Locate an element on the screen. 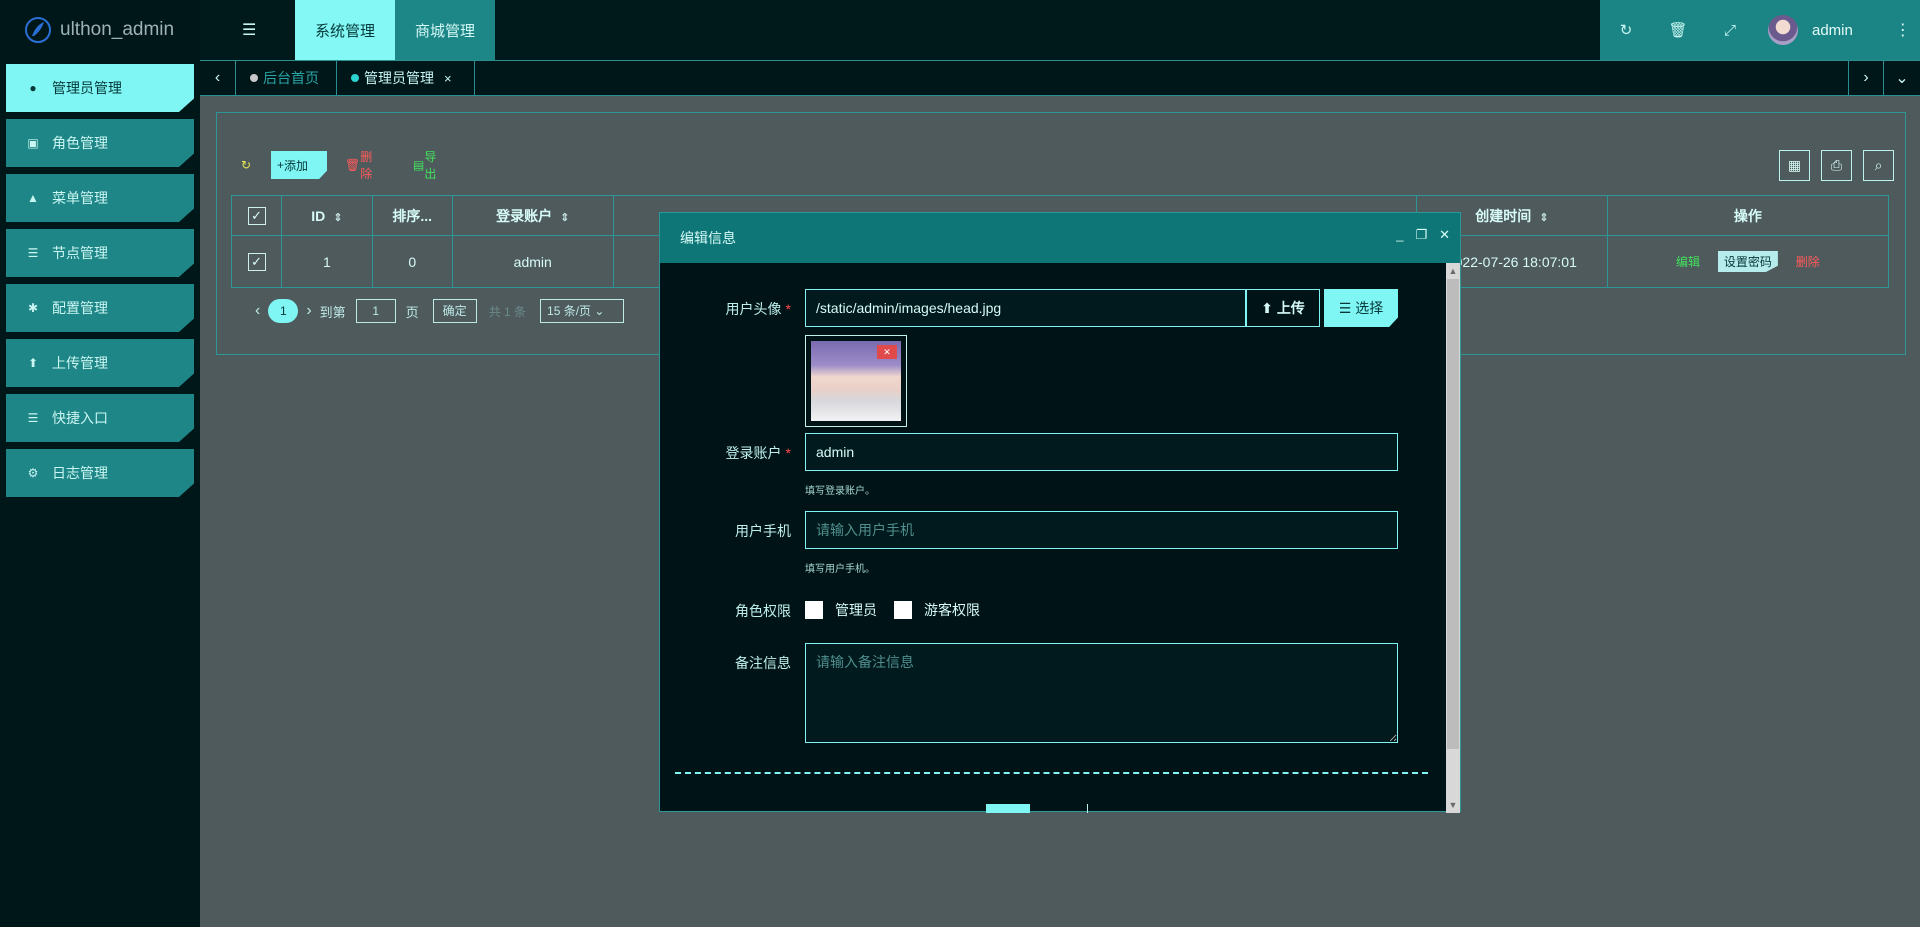  submit-button is located at coordinates (1008, 808).